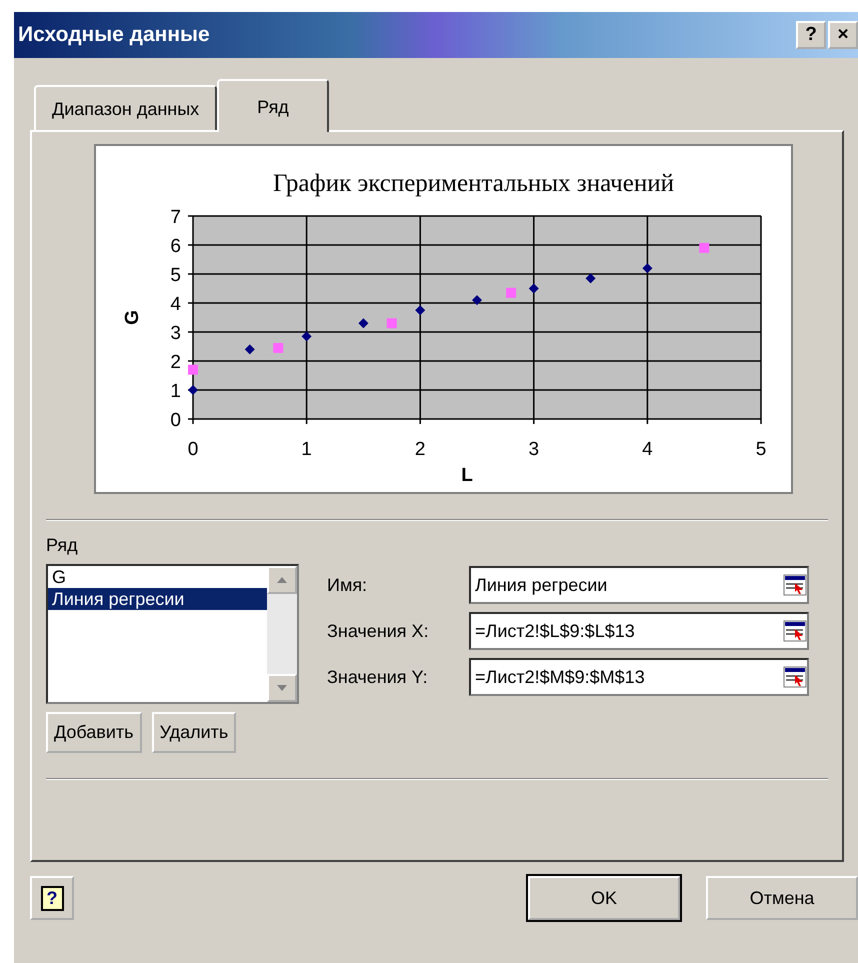 This screenshot has width=858, height=963. What do you see at coordinates (193, 449) in the screenshot?
I see `x-tick-label: 0` at bounding box center [193, 449].